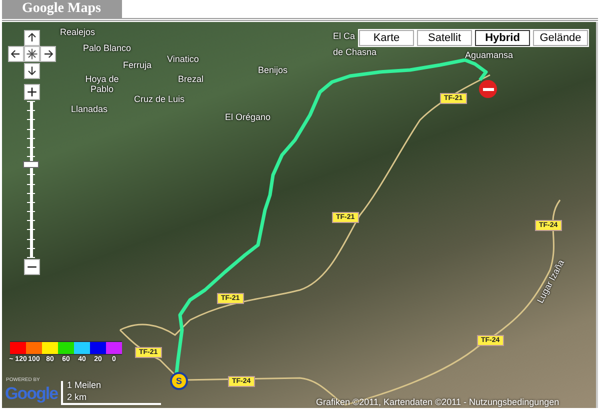 The width and height of the screenshot is (600, 411). Describe the element at coordinates (16, 54) in the screenshot. I see `arrow-left-icon` at that location.